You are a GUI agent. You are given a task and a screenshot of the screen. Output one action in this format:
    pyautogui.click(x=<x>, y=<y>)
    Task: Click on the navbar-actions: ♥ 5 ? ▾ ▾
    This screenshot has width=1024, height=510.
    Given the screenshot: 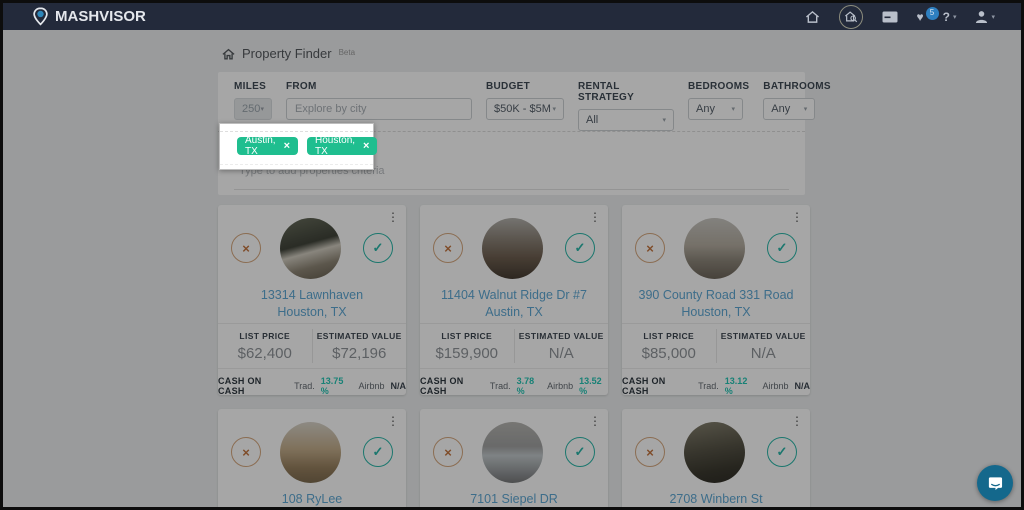 What is the action you would take?
    pyautogui.click(x=900, y=16)
    